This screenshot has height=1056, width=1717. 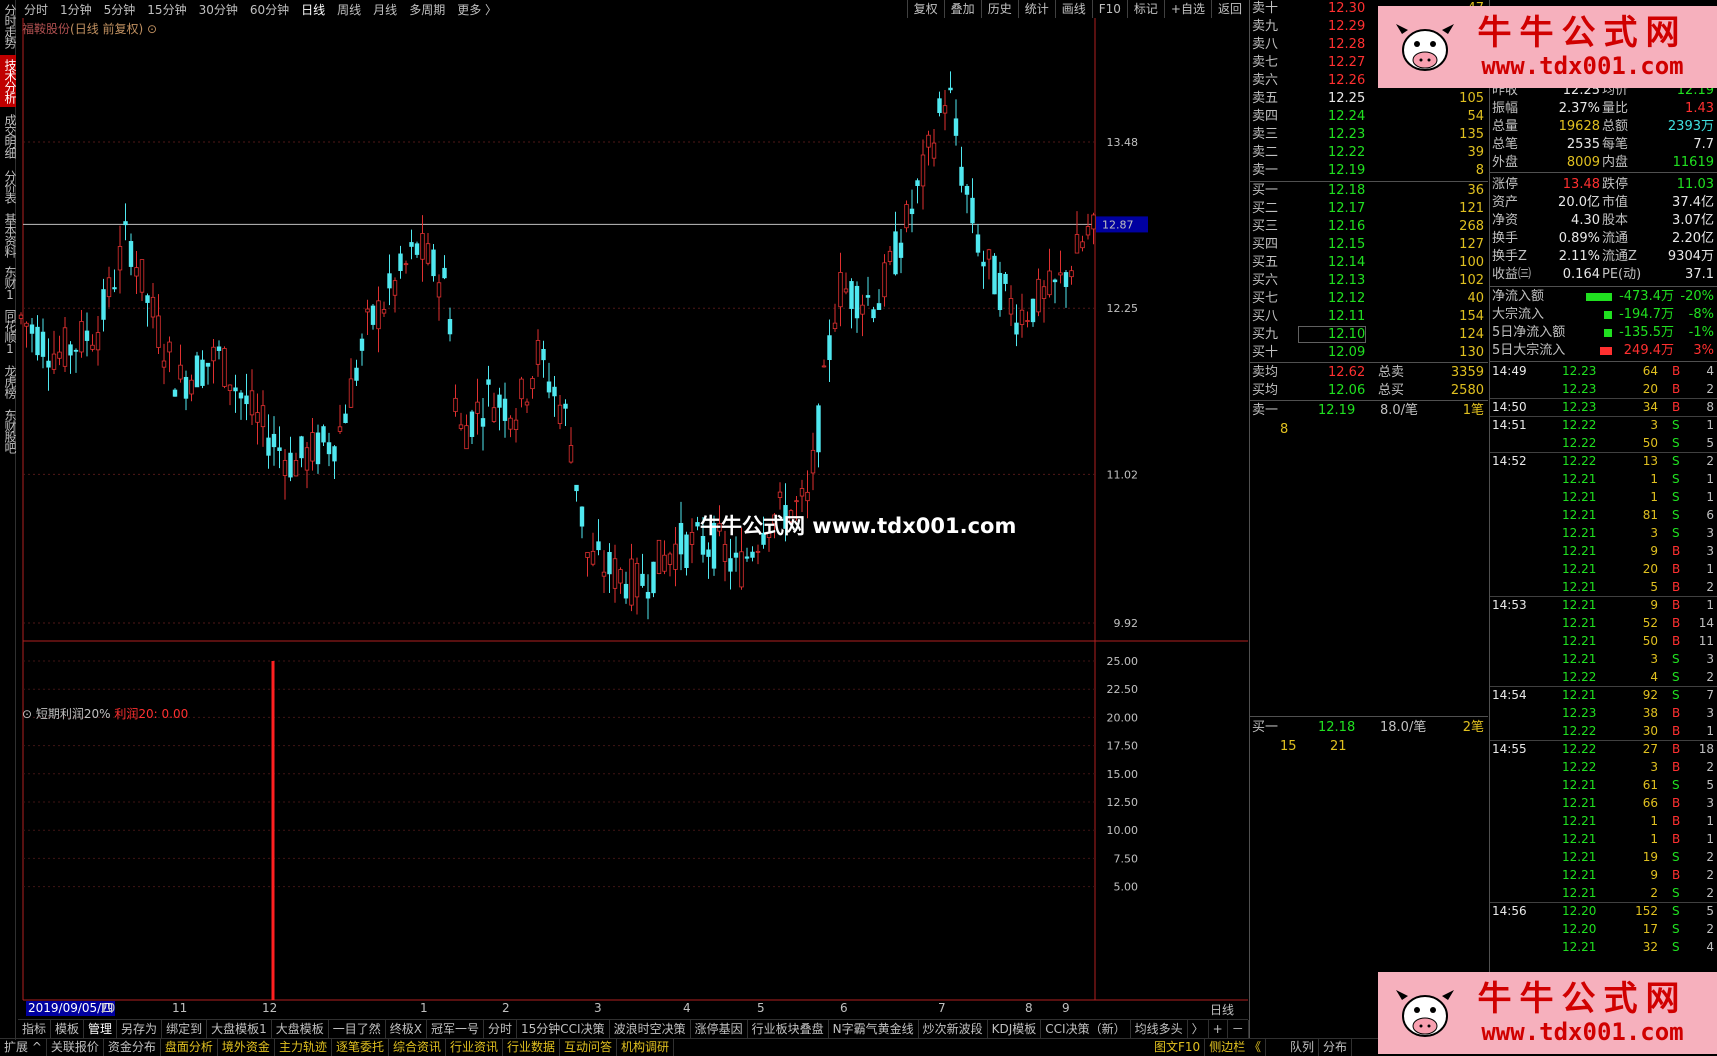 I want to click on level-volume: 102, so click(x=1471, y=280).